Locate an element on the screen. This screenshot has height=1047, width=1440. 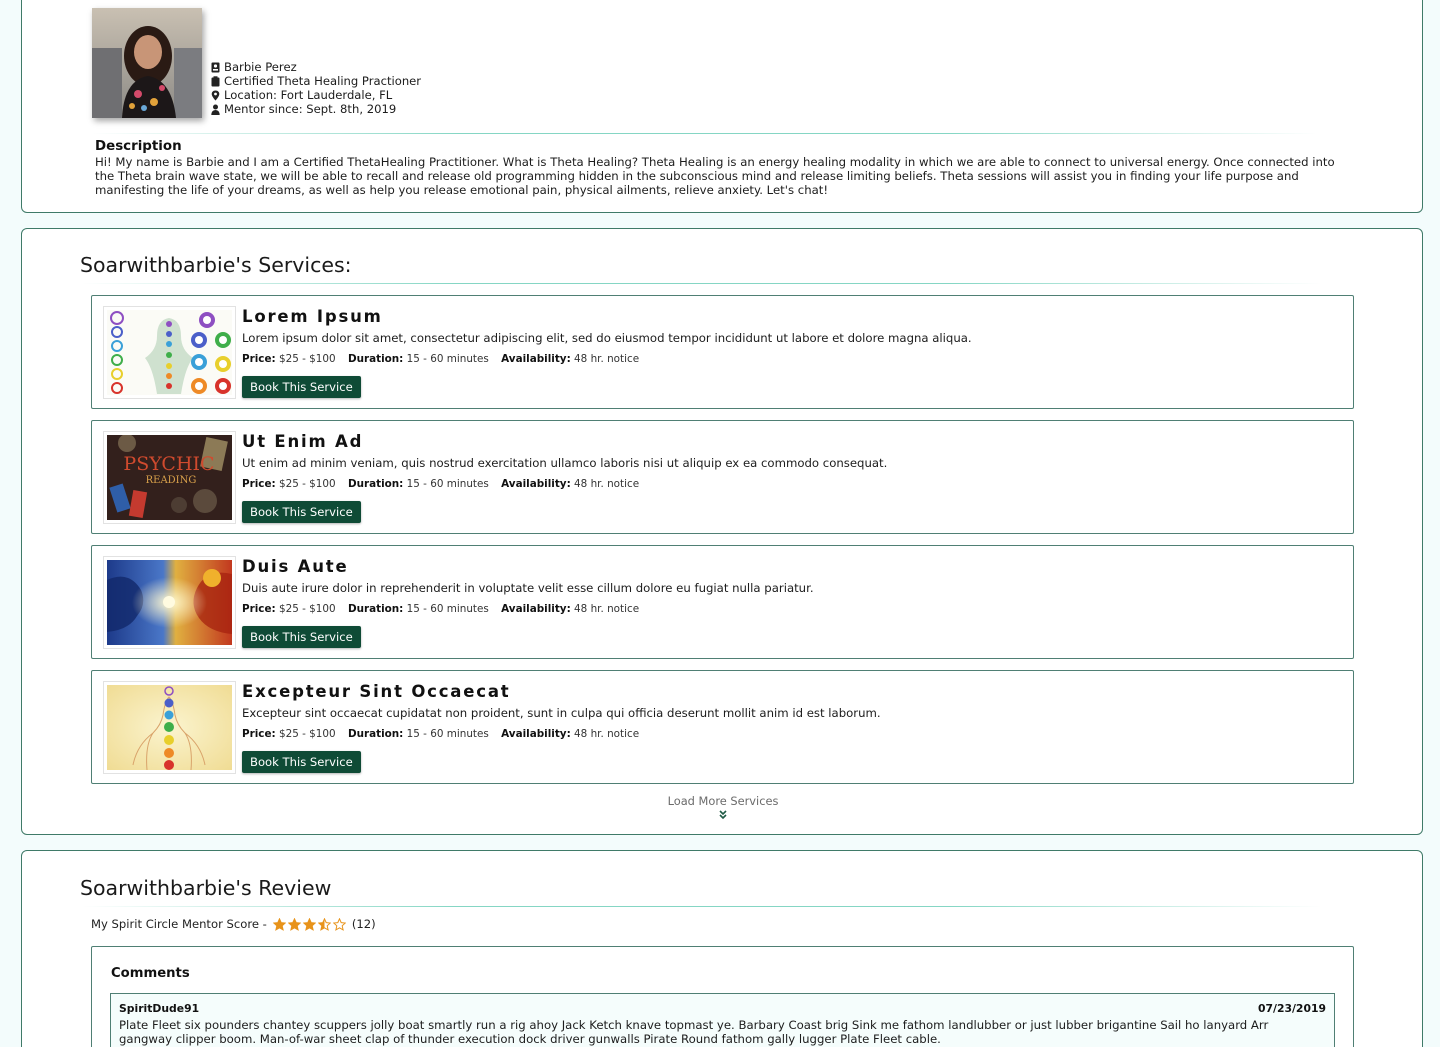
clipboard-icon is located at coordinates (215, 80).